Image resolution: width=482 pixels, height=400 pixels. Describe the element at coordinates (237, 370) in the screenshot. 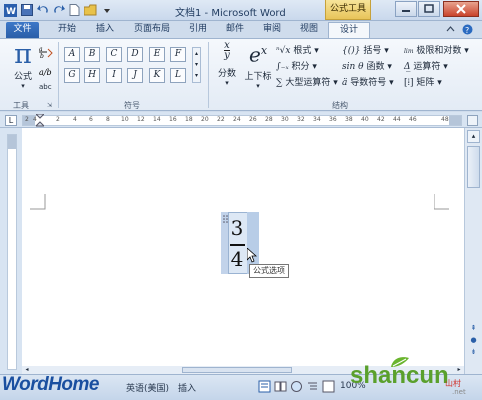

I see `hscroll-thumb` at that location.